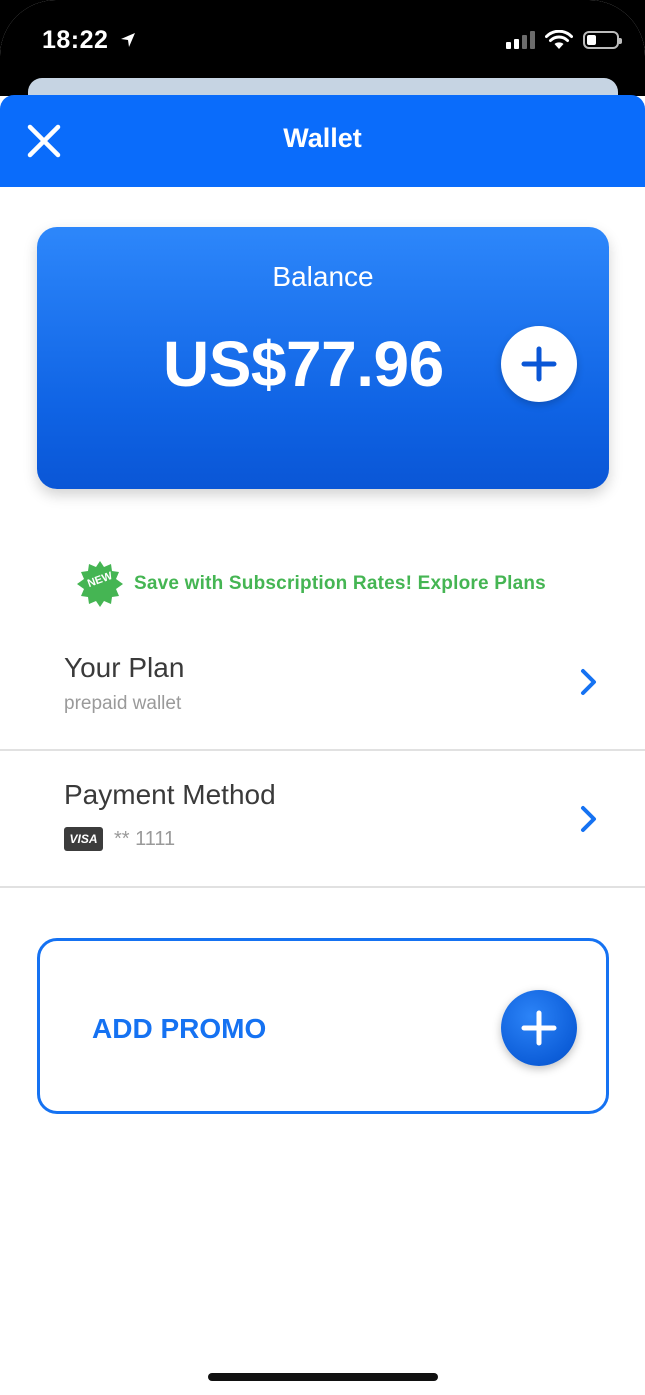 The height and width of the screenshot is (1395, 645). Describe the element at coordinates (145, 839) in the screenshot. I see `card-last-digits: ** 1111` at that location.